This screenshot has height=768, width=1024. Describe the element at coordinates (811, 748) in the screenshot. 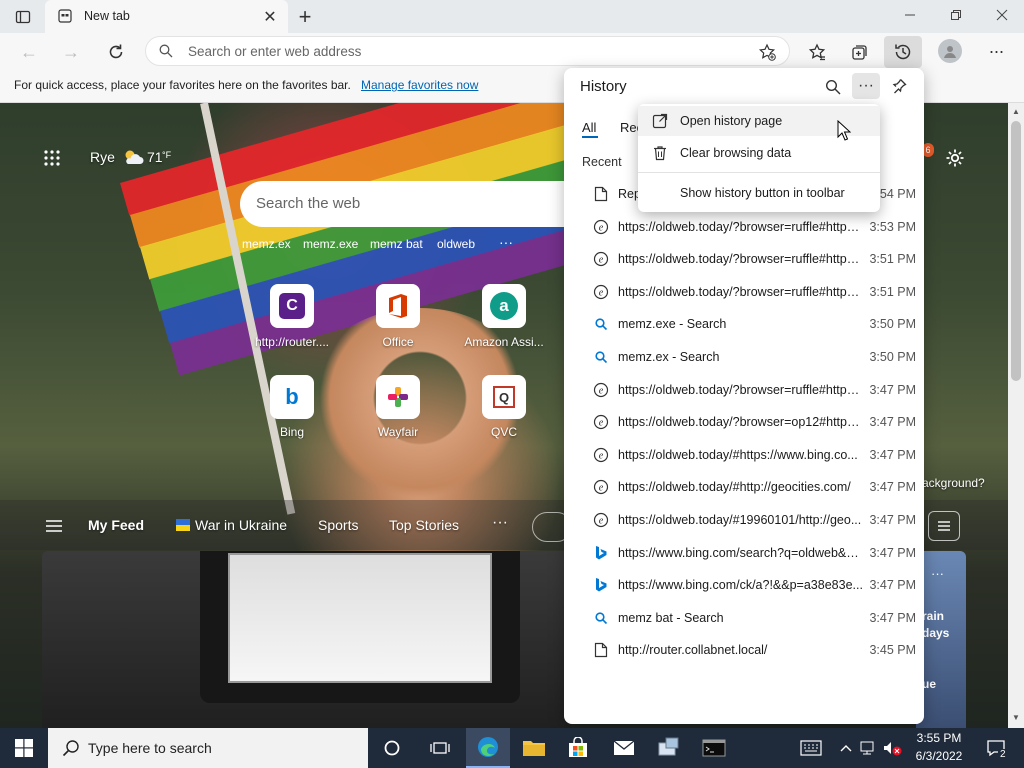

I see `touch-keyboard-icon` at that location.